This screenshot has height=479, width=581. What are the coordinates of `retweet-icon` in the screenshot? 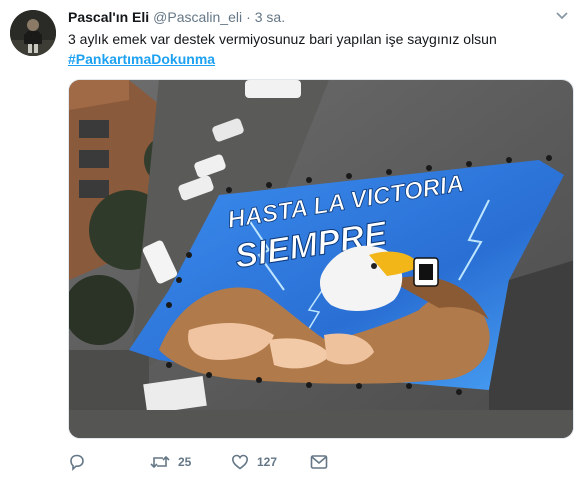 It's located at (160, 462).